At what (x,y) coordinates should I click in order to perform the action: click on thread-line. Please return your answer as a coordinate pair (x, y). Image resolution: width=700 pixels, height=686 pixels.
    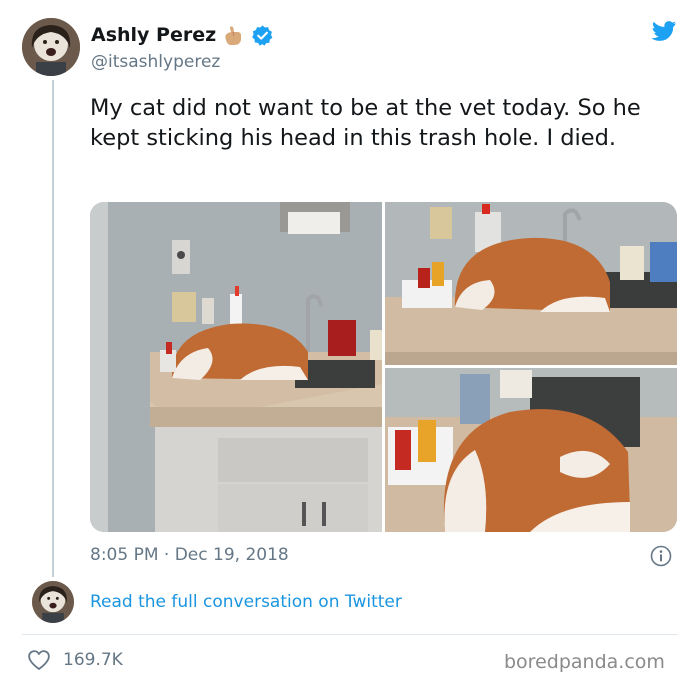
    Looking at the image, I should click on (53, 328).